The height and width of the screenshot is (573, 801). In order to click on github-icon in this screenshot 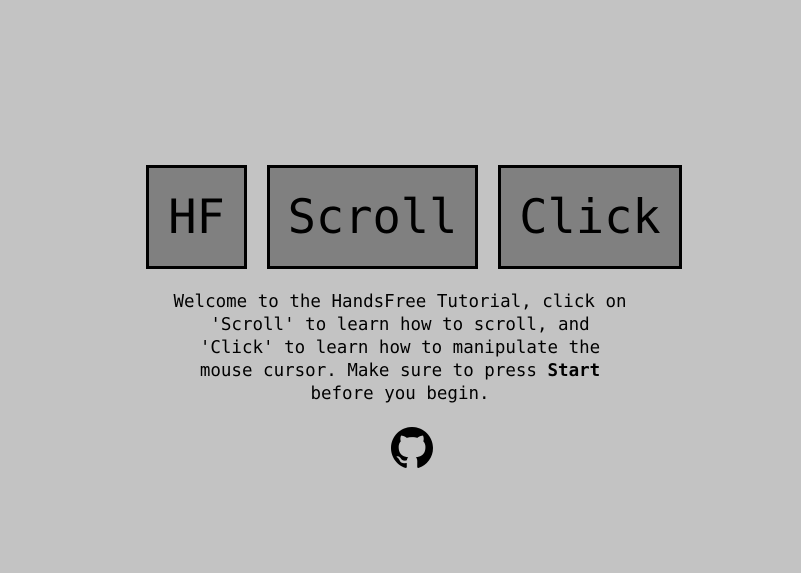, I will do `click(412, 447)`.